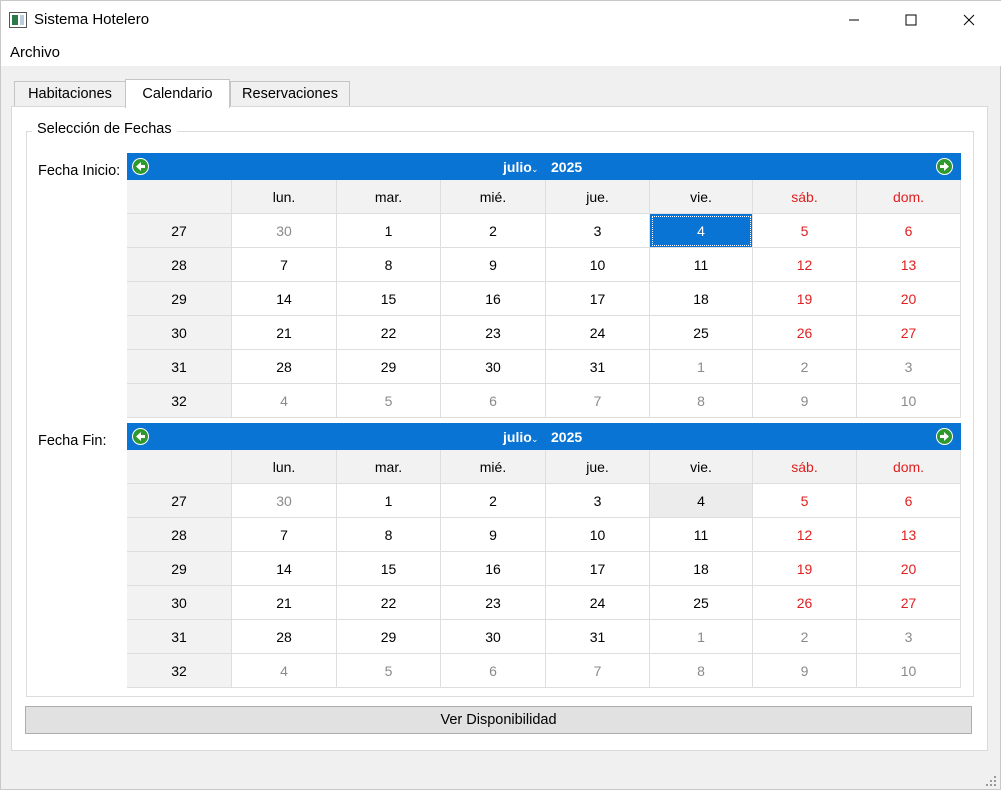  I want to click on check-availability-button: Ver Disponibilidad, so click(498, 720).